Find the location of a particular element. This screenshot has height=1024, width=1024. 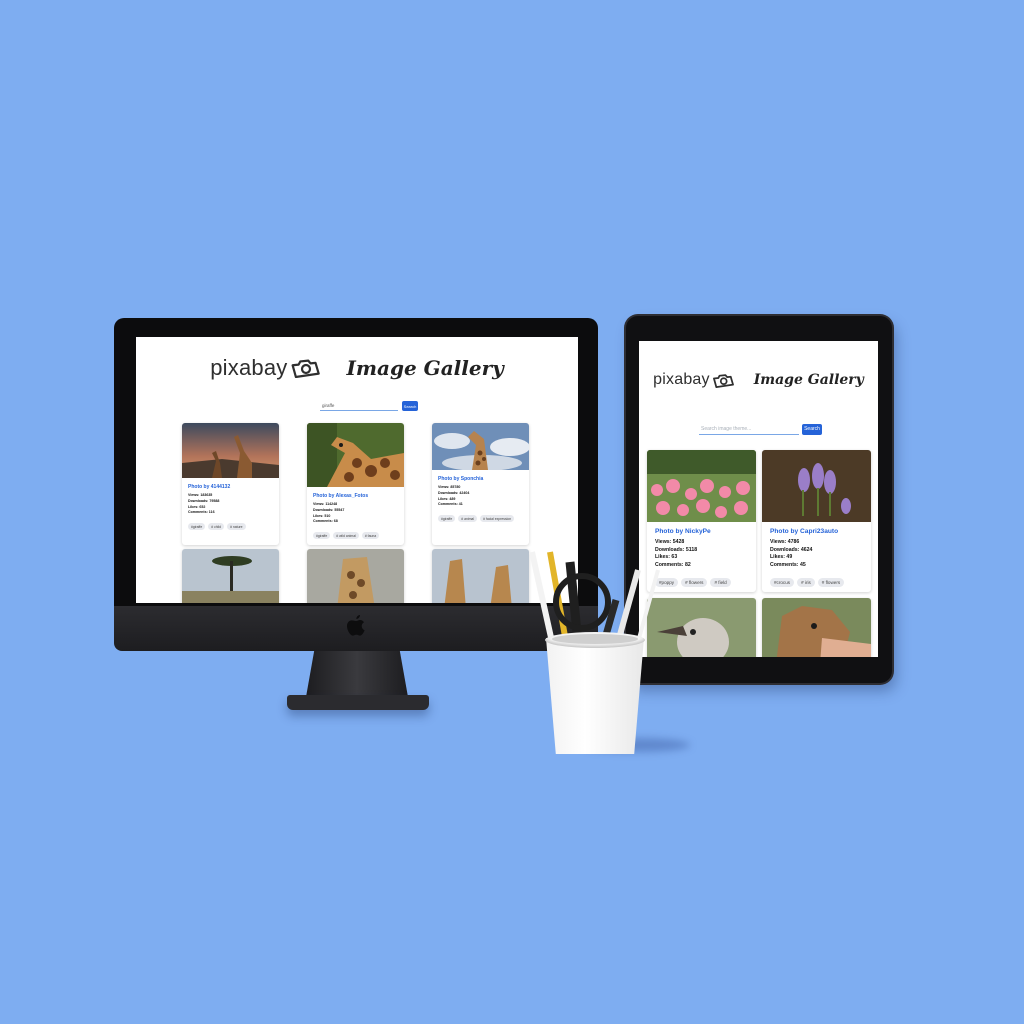

card-tags: #crocus # iris # flowers is located at coordinates (820, 583).